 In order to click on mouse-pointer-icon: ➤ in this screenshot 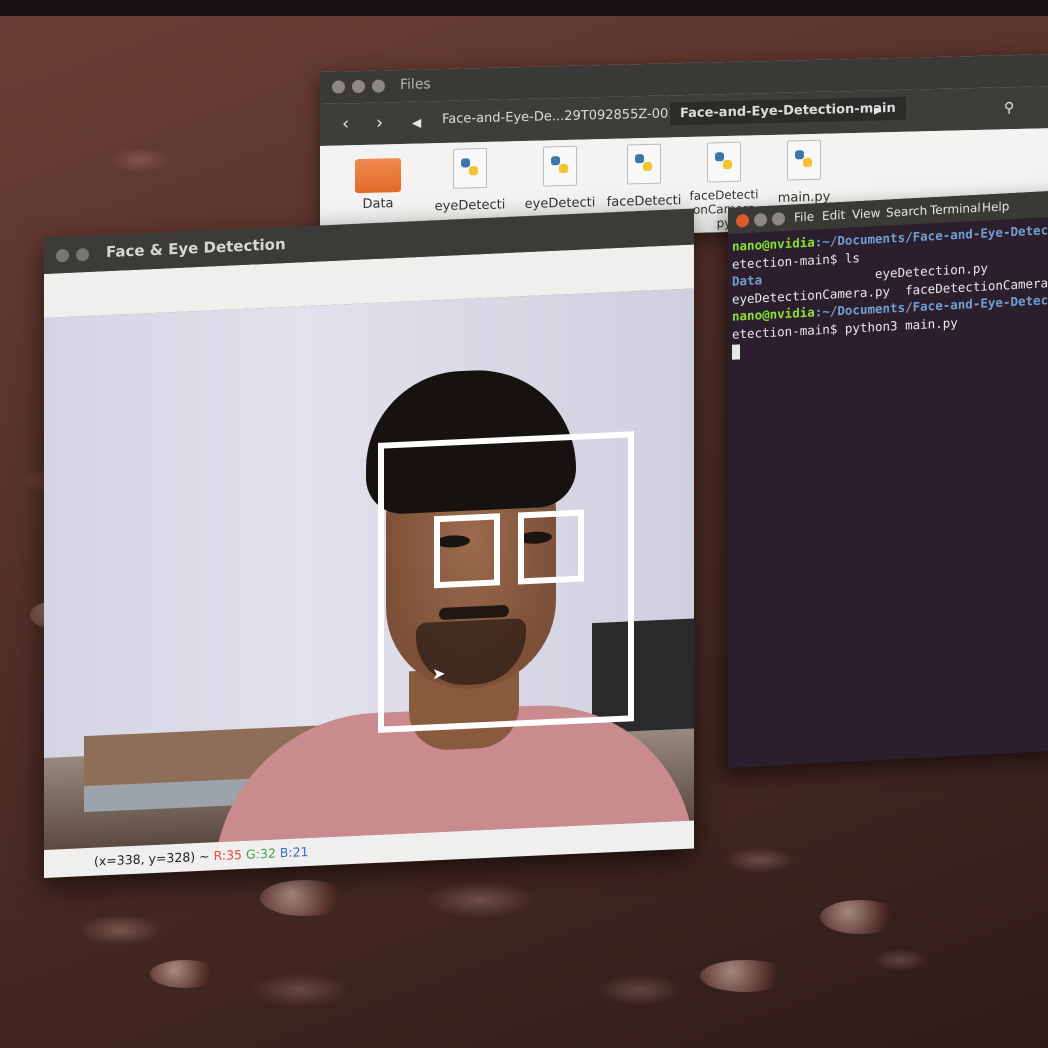, I will do `click(439, 673)`.